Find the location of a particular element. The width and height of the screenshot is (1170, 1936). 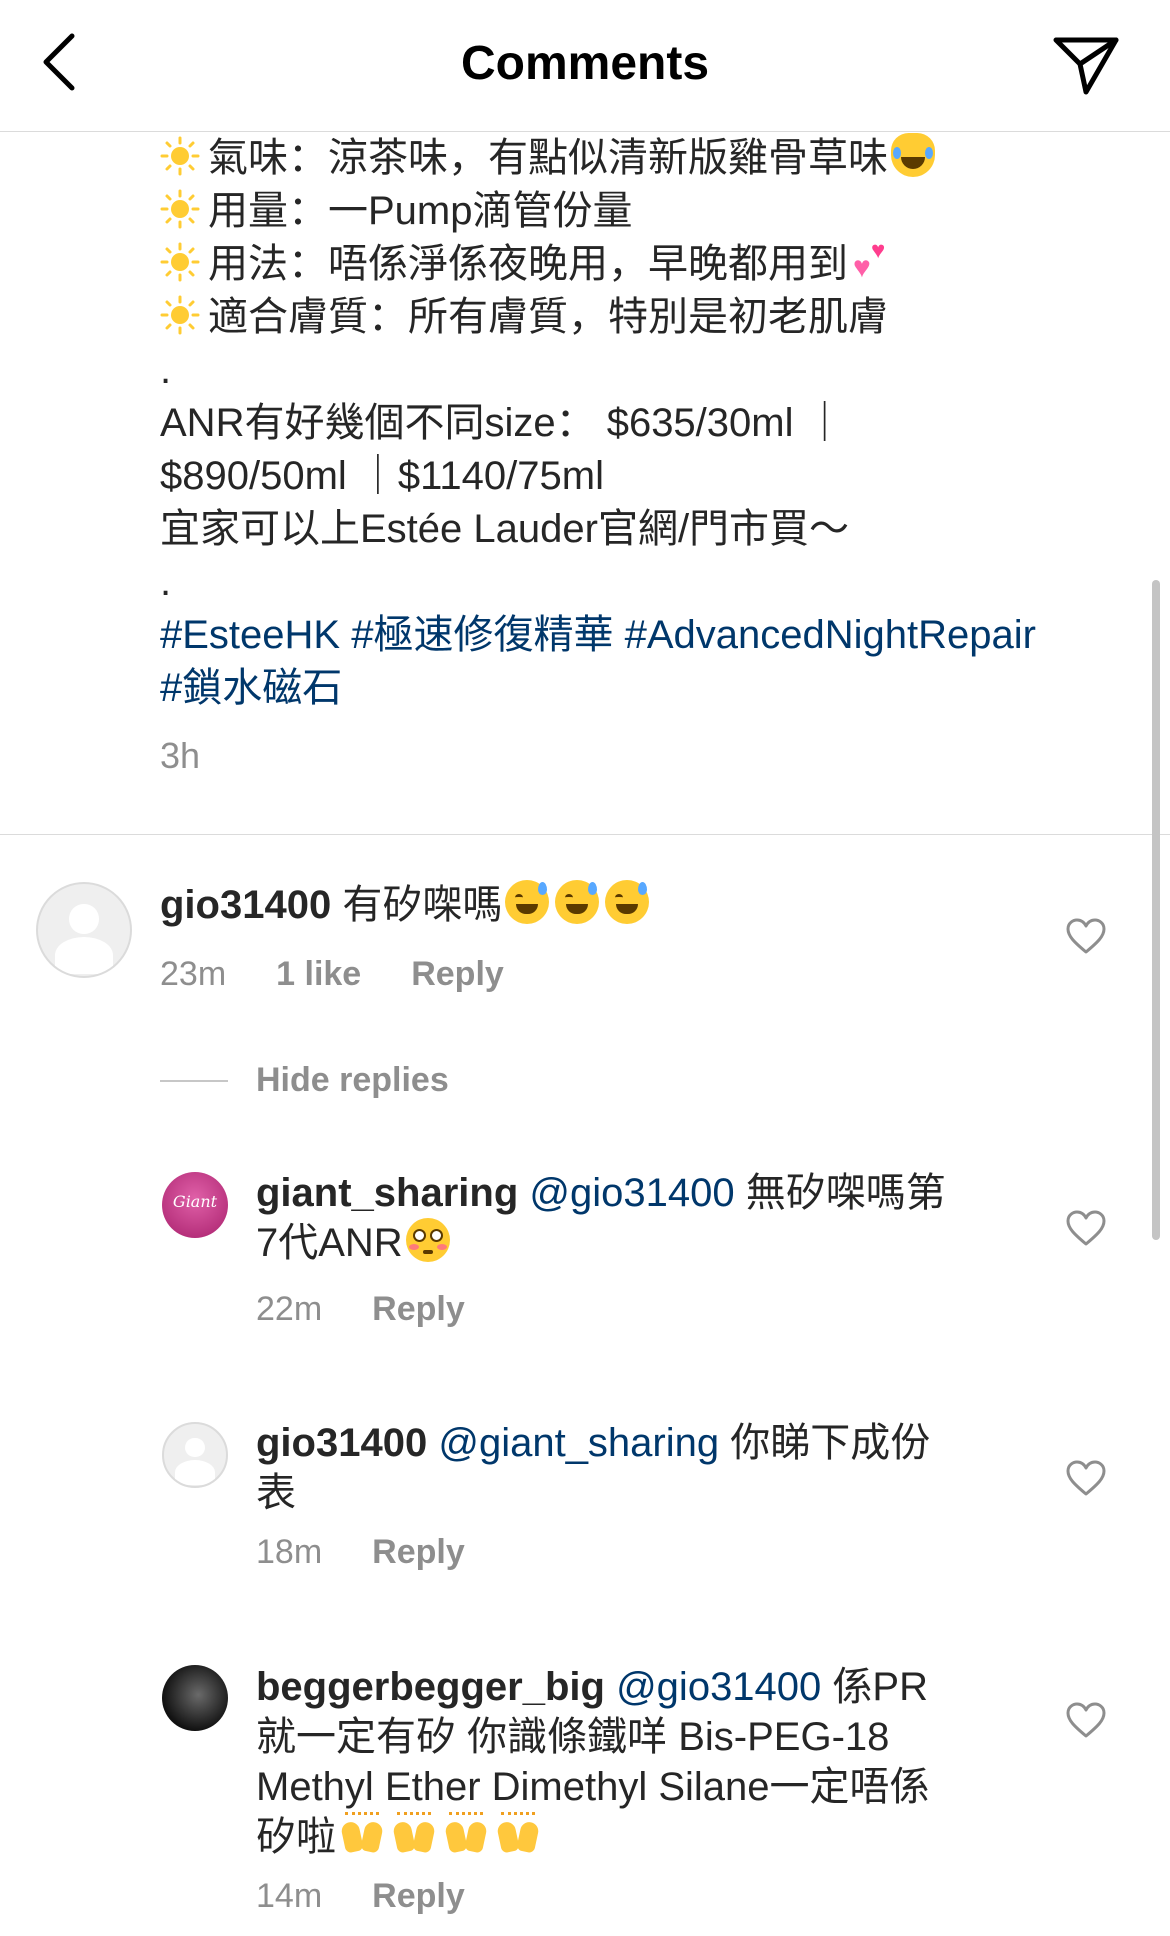

comment-username: gio31400 is located at coordinates (245, 905).